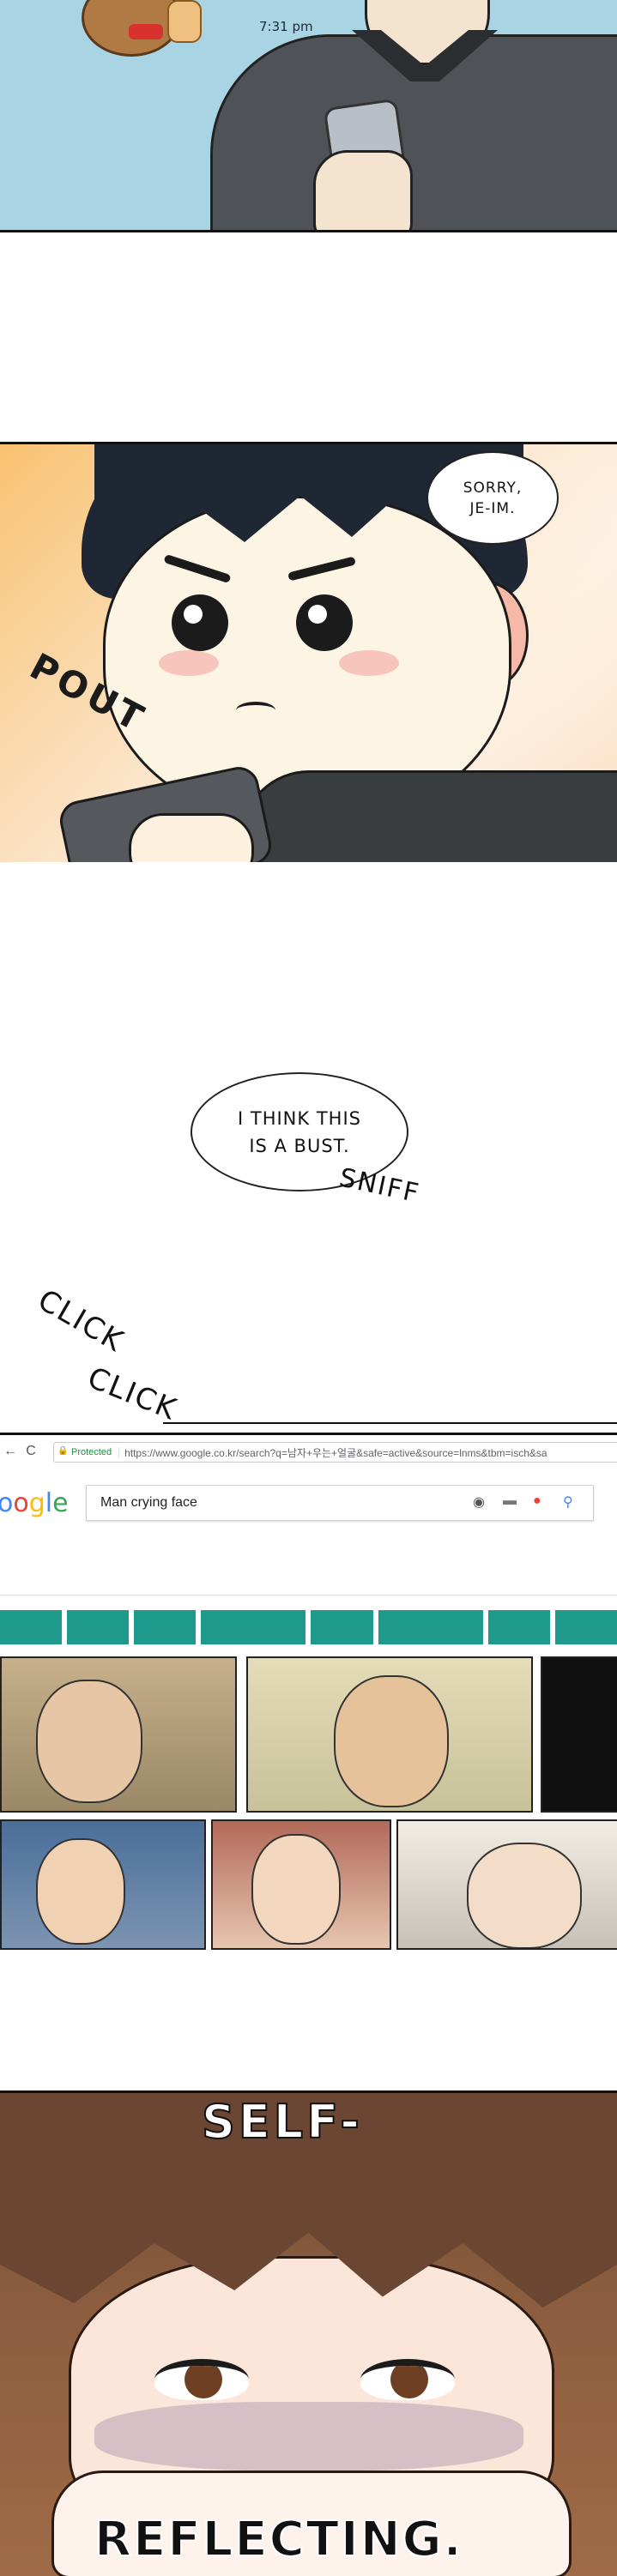 Image resolution: width=617 pixels, height=2576 pixels. What do you see at coordinates (369, 663) in the screenshot?
I see `blush-right` at bounding box center [369, 663].